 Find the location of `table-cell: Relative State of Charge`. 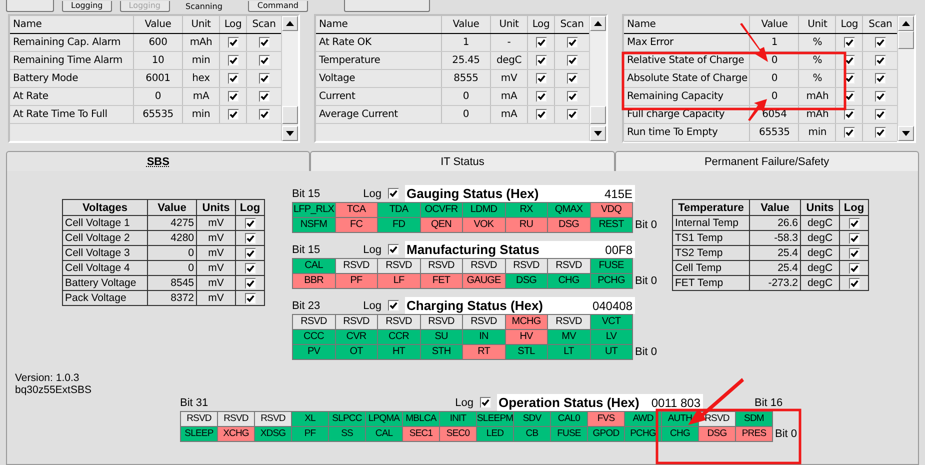

table-cell: Relative State of Charge is located at coordinates (687, 60).